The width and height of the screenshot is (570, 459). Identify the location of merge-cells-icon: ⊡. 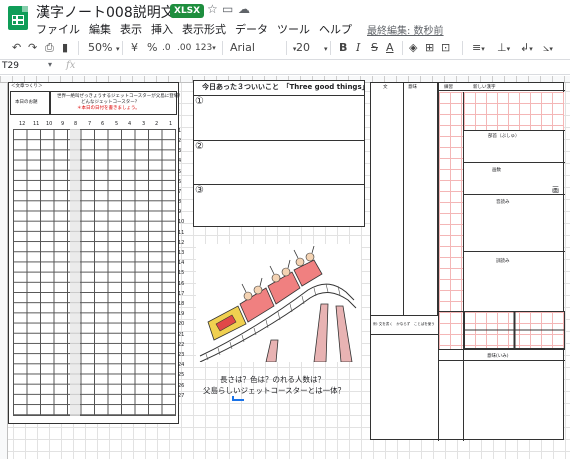
(445, 48).